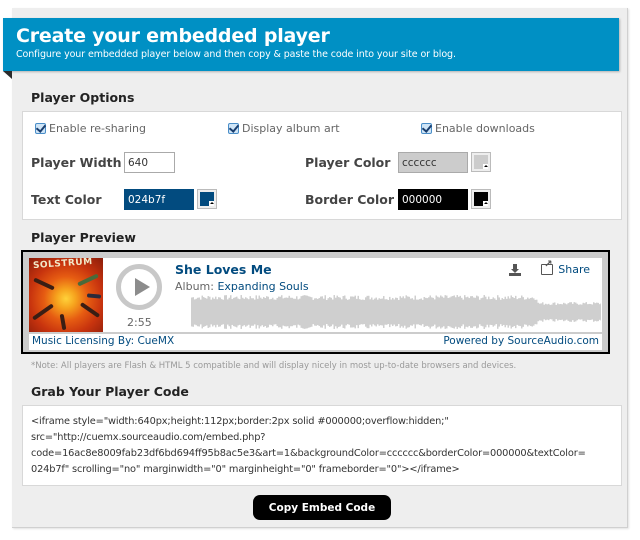 This screenshot has width=640, height=540. What do you see at coordinates (350, 199) in the screenshot?
I see `border-color-label: Border Color` at bounding box center [350, 199].